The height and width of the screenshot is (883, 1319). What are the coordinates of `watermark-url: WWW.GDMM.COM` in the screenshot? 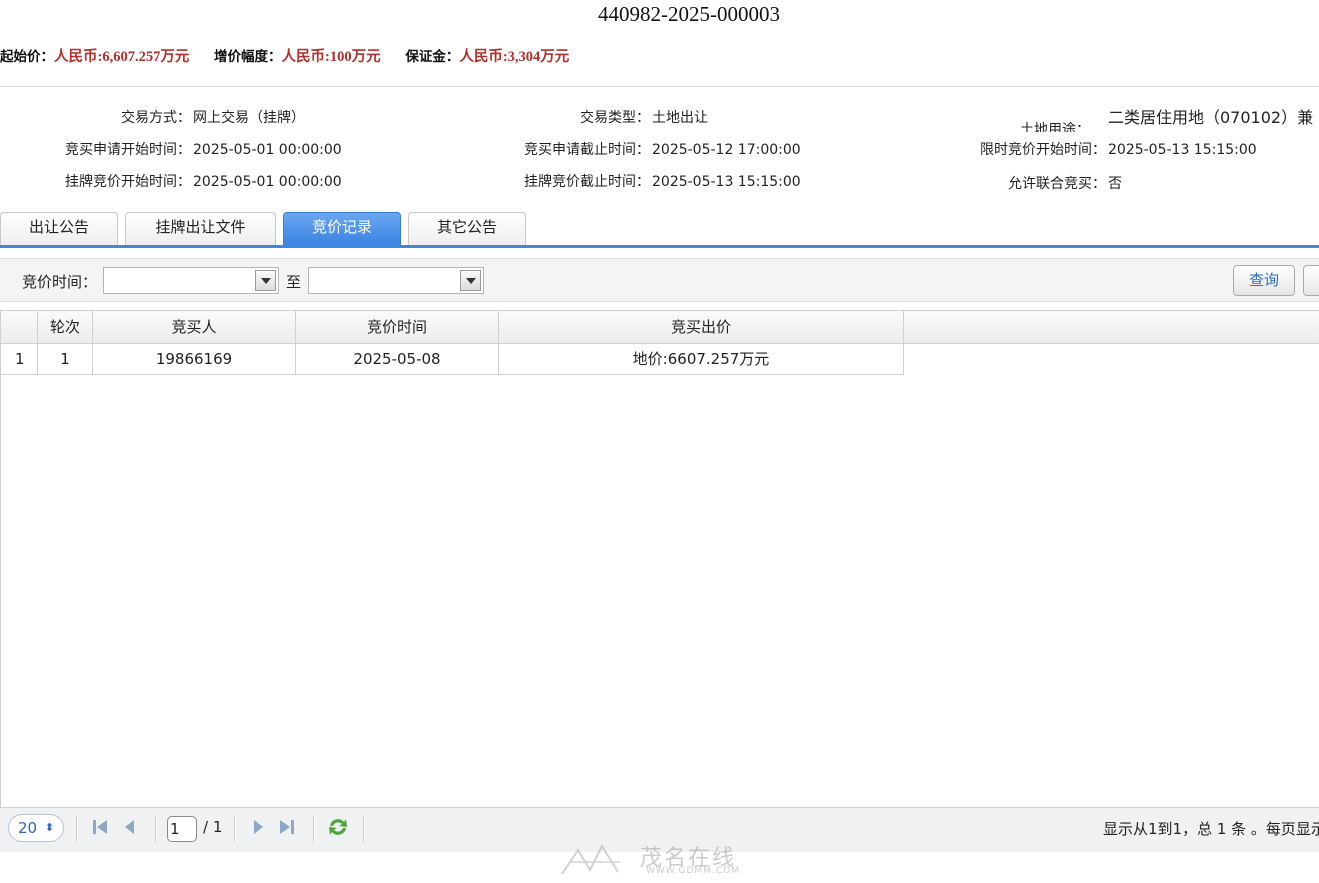 It's located at (693, 871).